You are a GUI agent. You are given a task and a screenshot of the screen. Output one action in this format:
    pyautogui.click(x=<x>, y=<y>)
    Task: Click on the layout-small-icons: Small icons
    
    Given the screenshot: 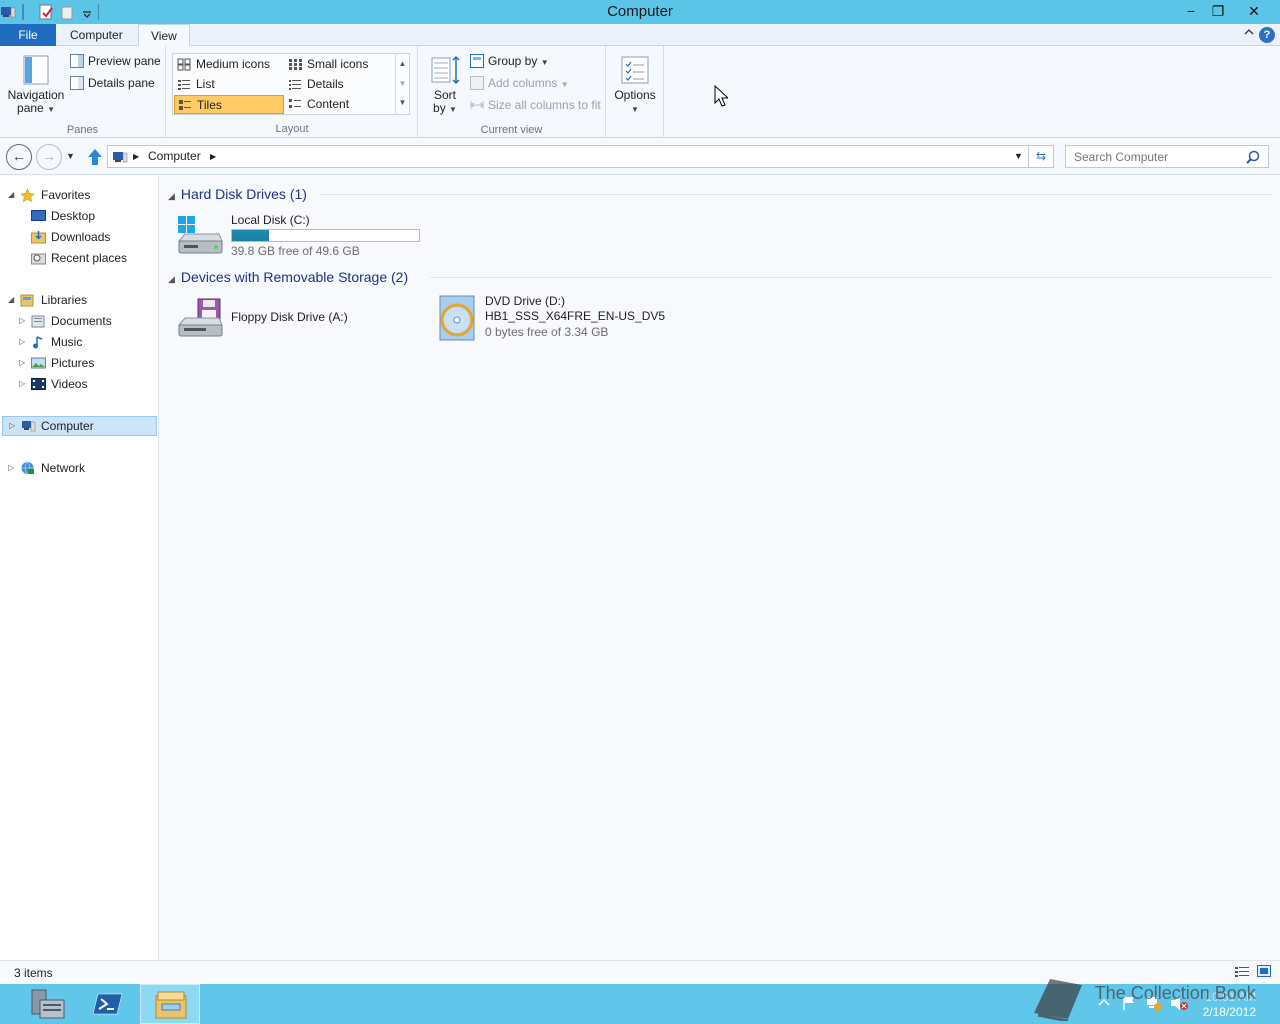 What is the action you would take?
    pyautogui.click(x=340, y=64)
    